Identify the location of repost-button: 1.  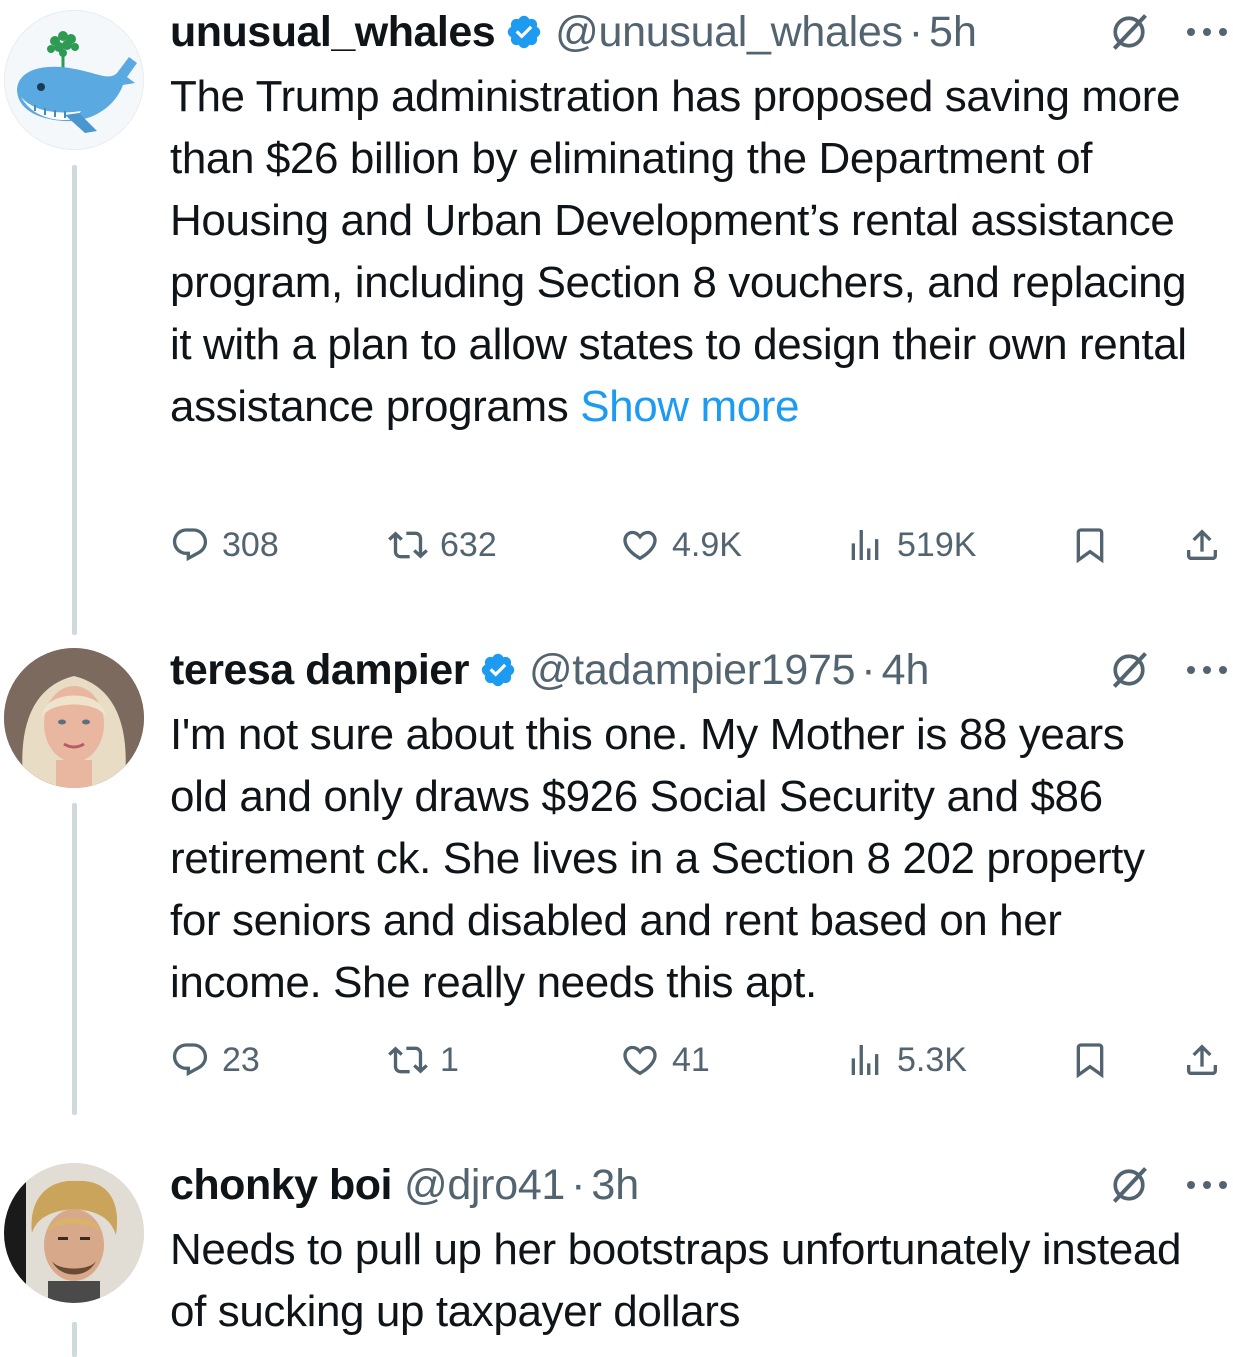
(423, 1060).